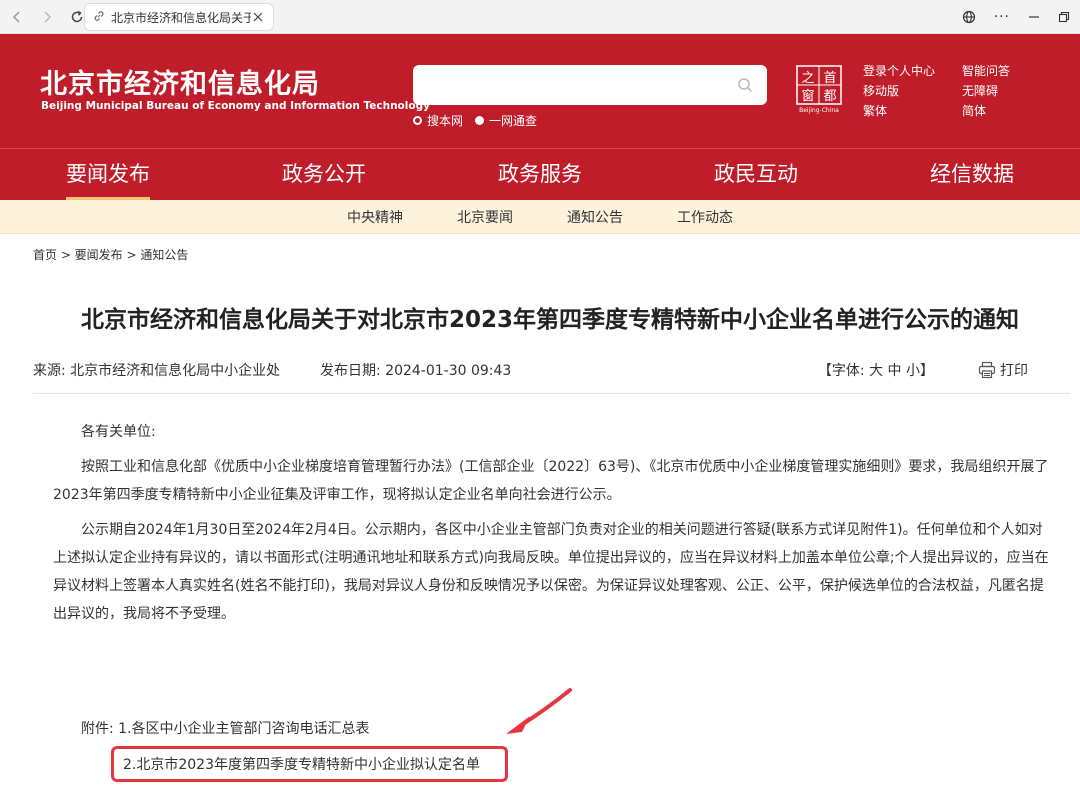  What do you see at coordinates (438, 120) in the screenshot?
I see `search-scope-site: 搜本网` at bounding box center [438, 120].